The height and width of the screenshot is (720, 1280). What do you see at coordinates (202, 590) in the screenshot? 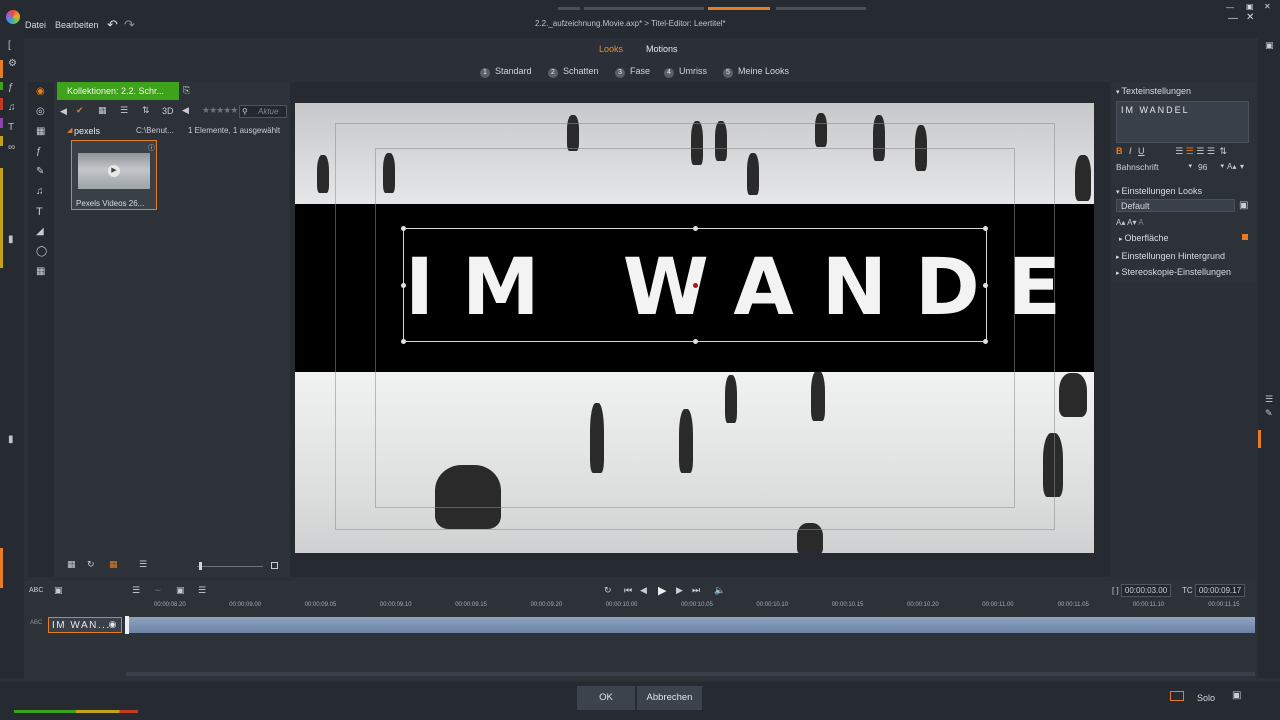
I see `menu-clip-icon: ☰` at bounding box center [202, 590].